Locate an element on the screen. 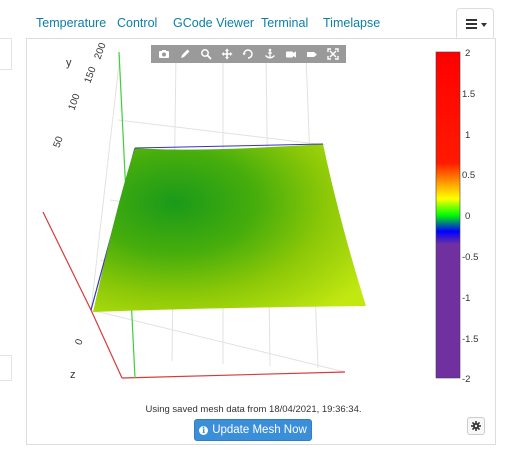  zoom-icon is located at coordinates (206, 54).